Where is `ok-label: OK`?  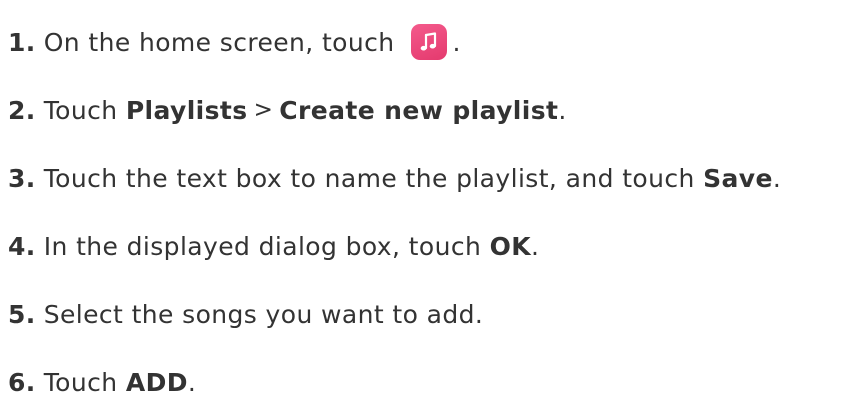 ok-label: OK is located at coordinates (510, 246).